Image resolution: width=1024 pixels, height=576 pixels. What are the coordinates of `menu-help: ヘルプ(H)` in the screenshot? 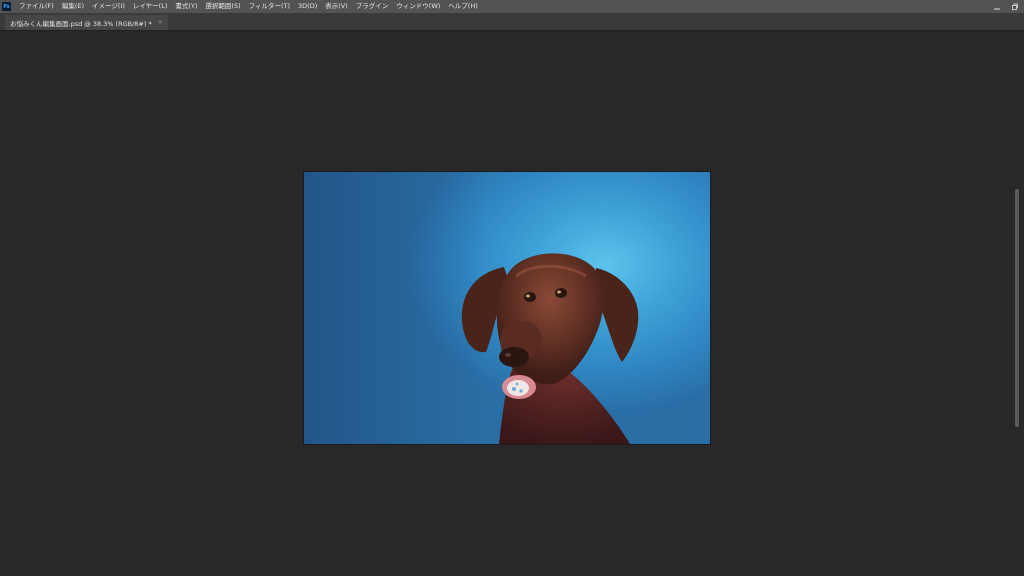 It's located at (462, 6).